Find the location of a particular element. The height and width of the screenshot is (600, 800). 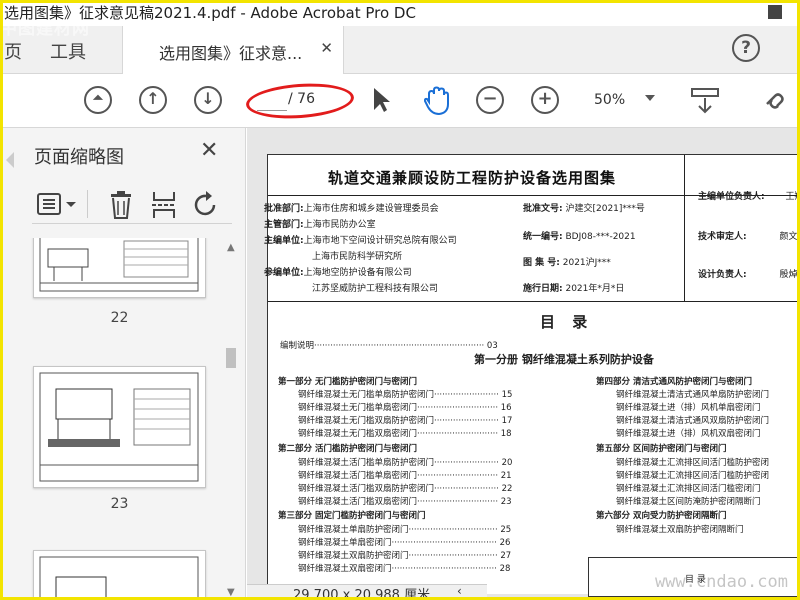

meta-row: 批准文号: 沪建交[2021]***号 is located at coordinates (584, 209).